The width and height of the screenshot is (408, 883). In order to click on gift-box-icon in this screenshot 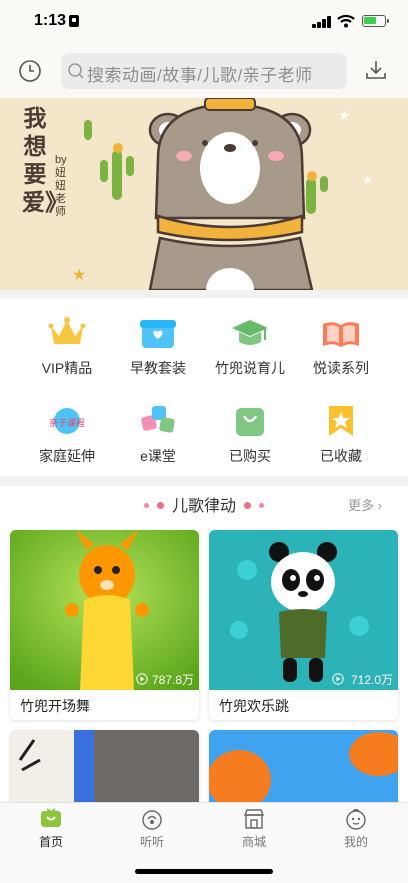, I will do `click(158, 334)`.